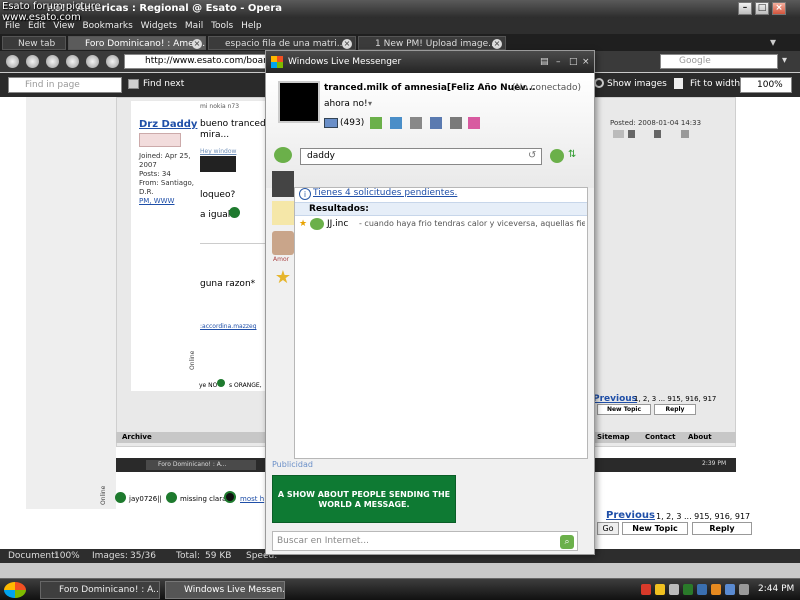 The image size is (800, 600). Describe the element at coordinates (685, 134) in the screenshot. I see `print-icon` at that location.